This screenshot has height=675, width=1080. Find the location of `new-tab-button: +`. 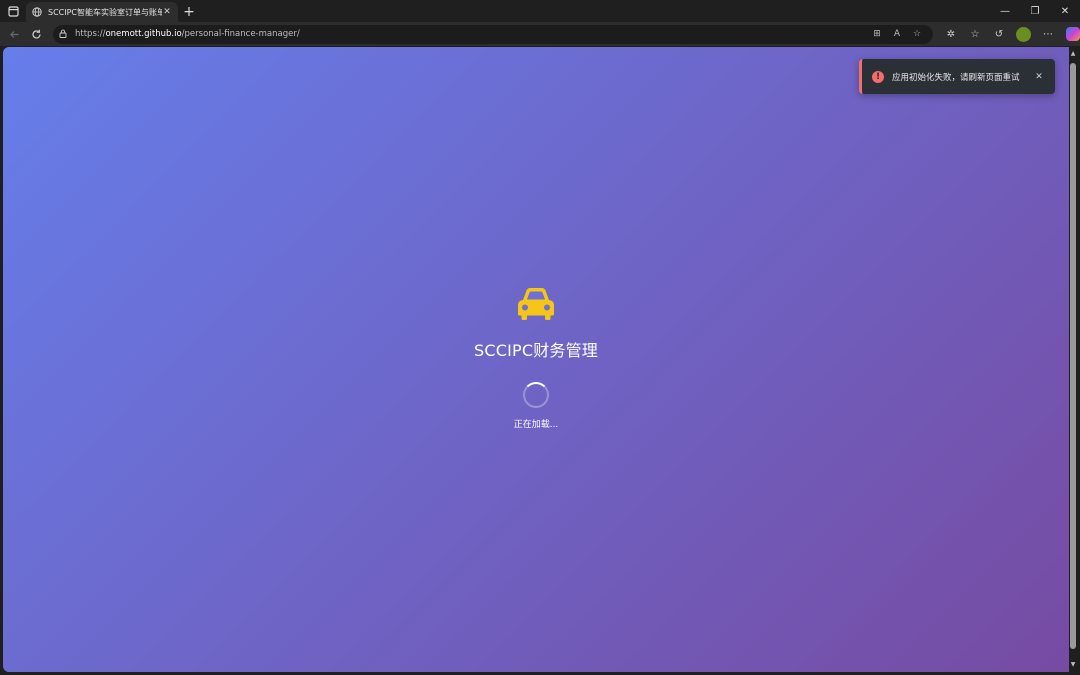

new-tab-button: + is located at coordinates (189, 12).